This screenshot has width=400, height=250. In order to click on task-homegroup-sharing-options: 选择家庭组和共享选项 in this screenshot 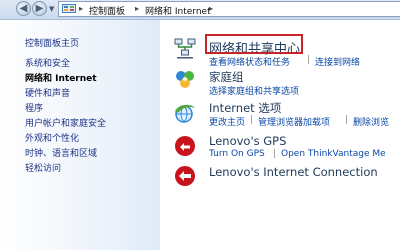, I will do `click(254, 90)`.